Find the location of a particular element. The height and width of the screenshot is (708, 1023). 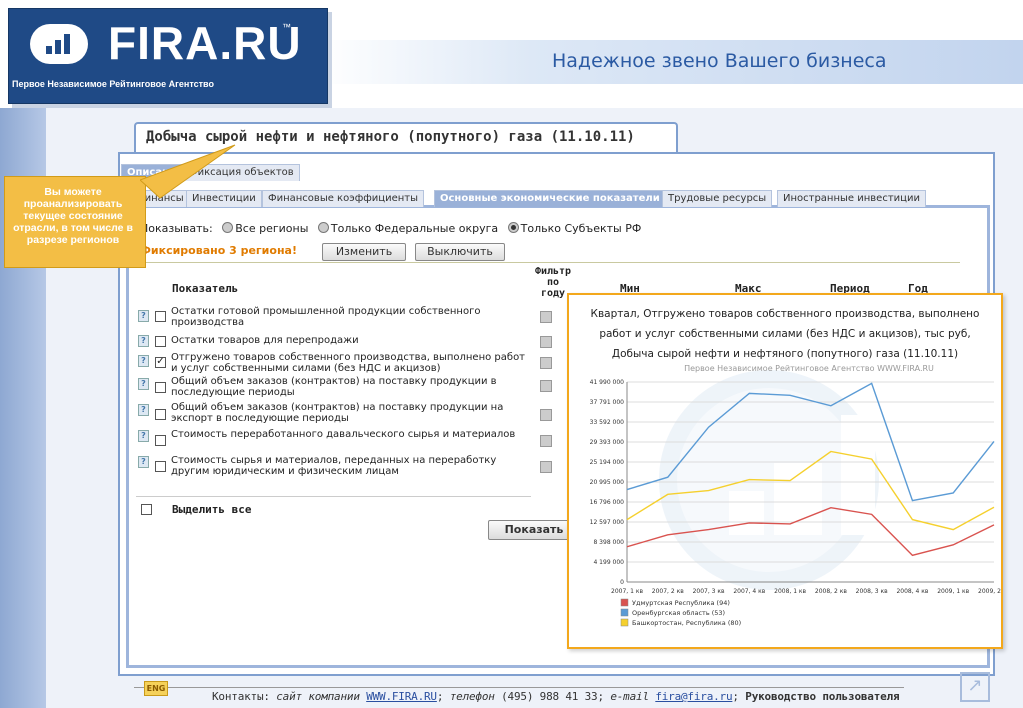

x-tick-label: 2008, 2 кв is located at coordinates (831, 591).